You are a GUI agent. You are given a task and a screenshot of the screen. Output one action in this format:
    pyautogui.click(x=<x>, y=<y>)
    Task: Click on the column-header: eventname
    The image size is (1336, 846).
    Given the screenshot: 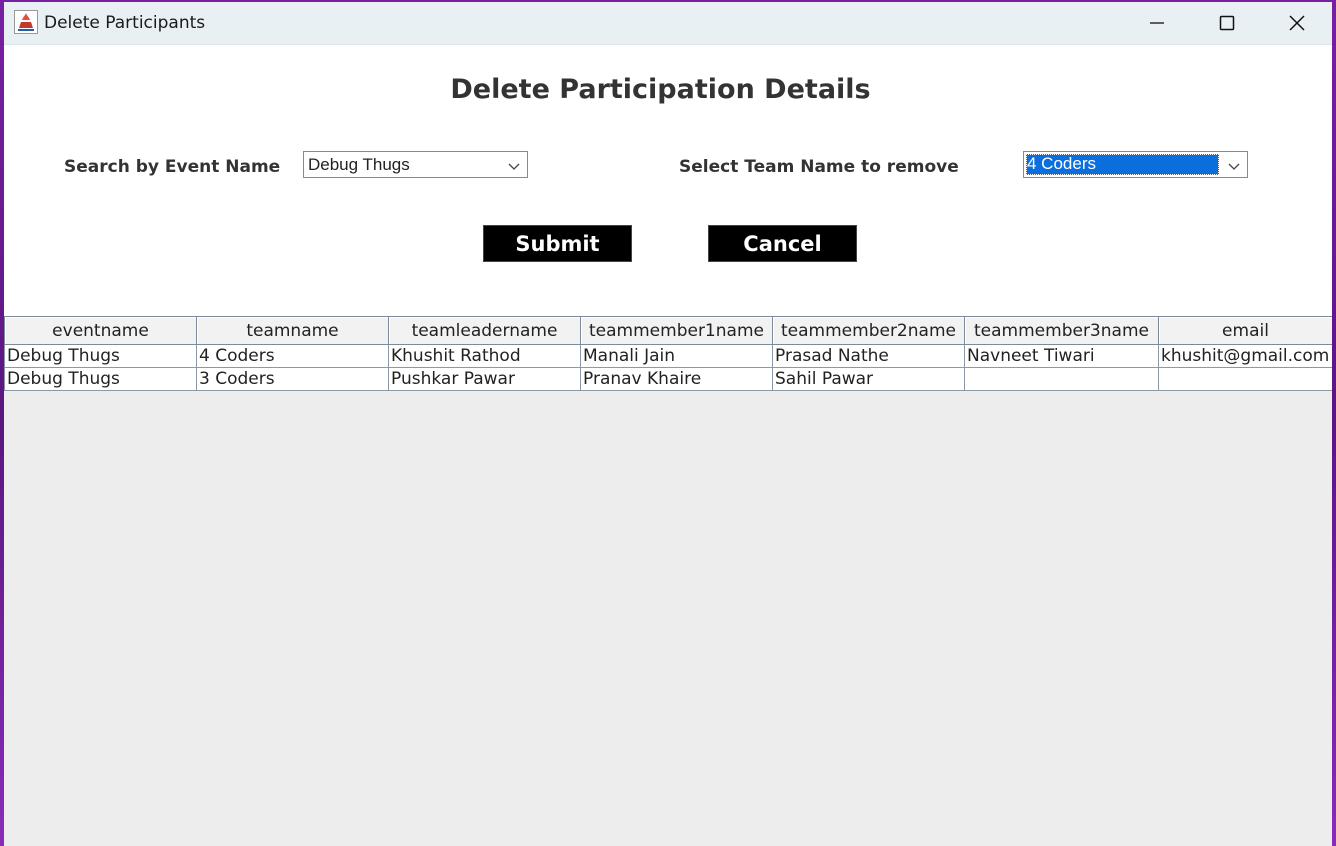 What is the action you would take?
    pyautogui.click(x=100, y=330)
    